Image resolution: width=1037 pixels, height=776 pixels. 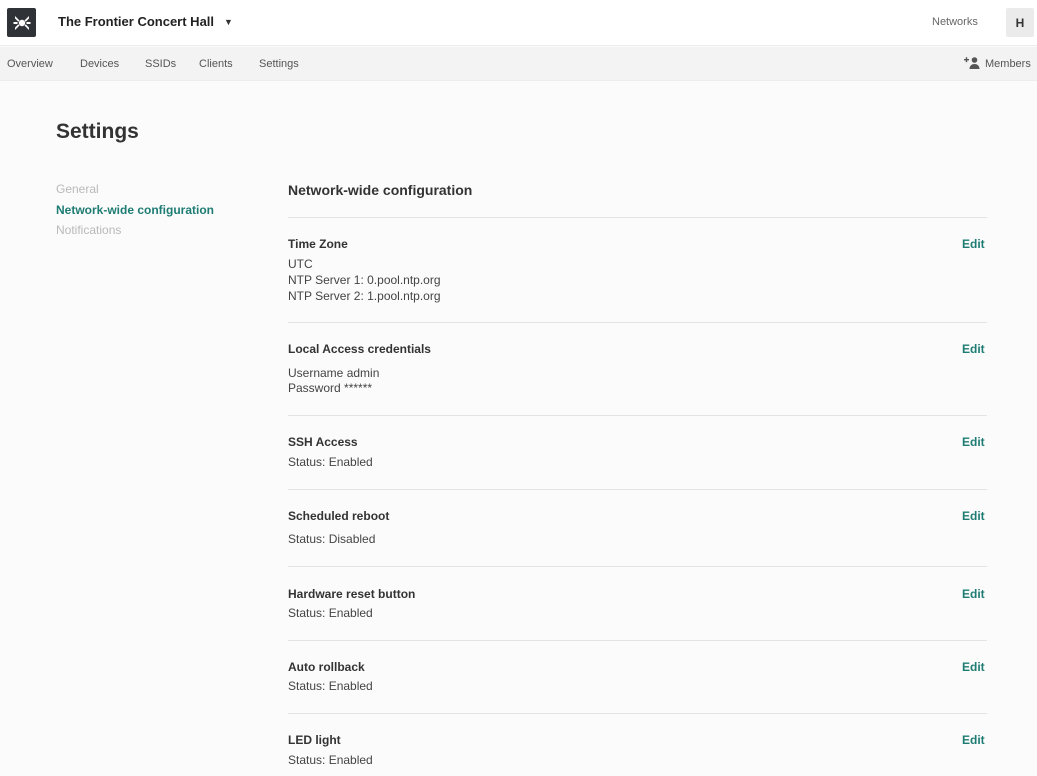 I want to click on hardware-reset-status: Status: Enabled, so click(x=330, y=613).